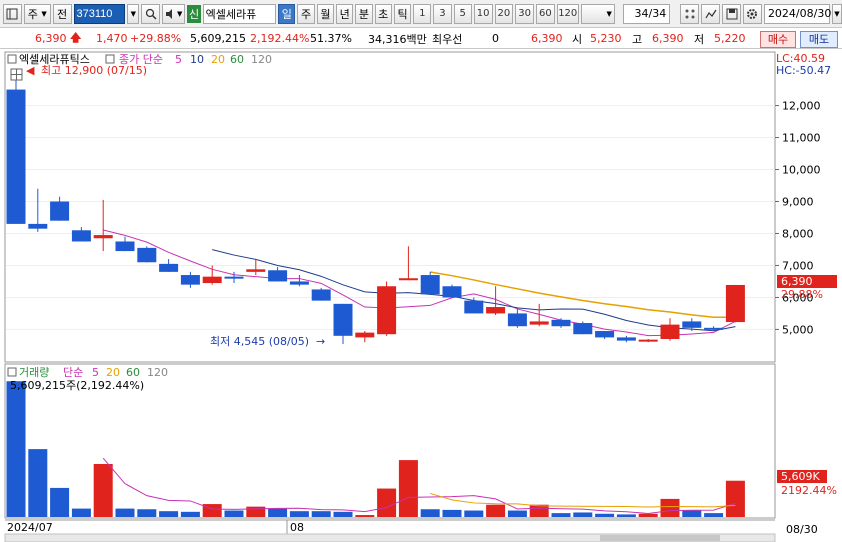 The height and width of the screenshot is (542, 842). Describe the element at coordinates (156, 38) in the screenshot. I see `change-percent: +29.88%` at that location.